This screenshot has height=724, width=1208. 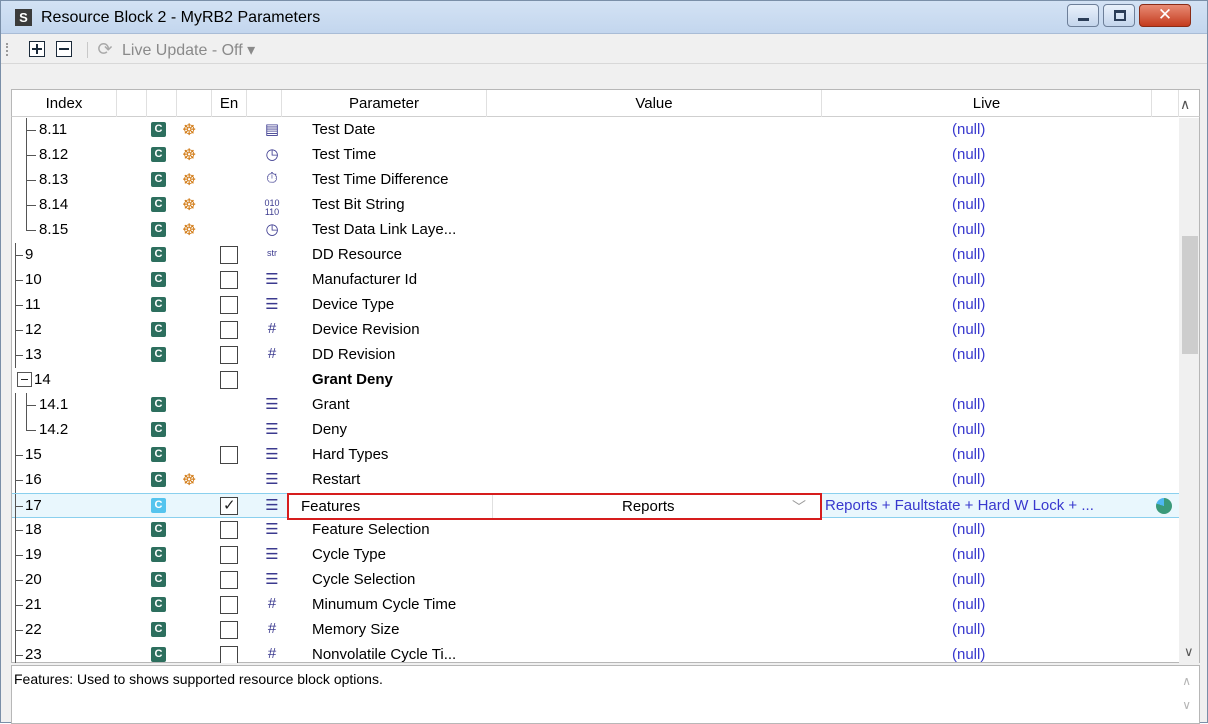 What do you see at coordinates (33, 454) in the screenshot?
I see `row-index: 15` at bounding box center [33, 454].